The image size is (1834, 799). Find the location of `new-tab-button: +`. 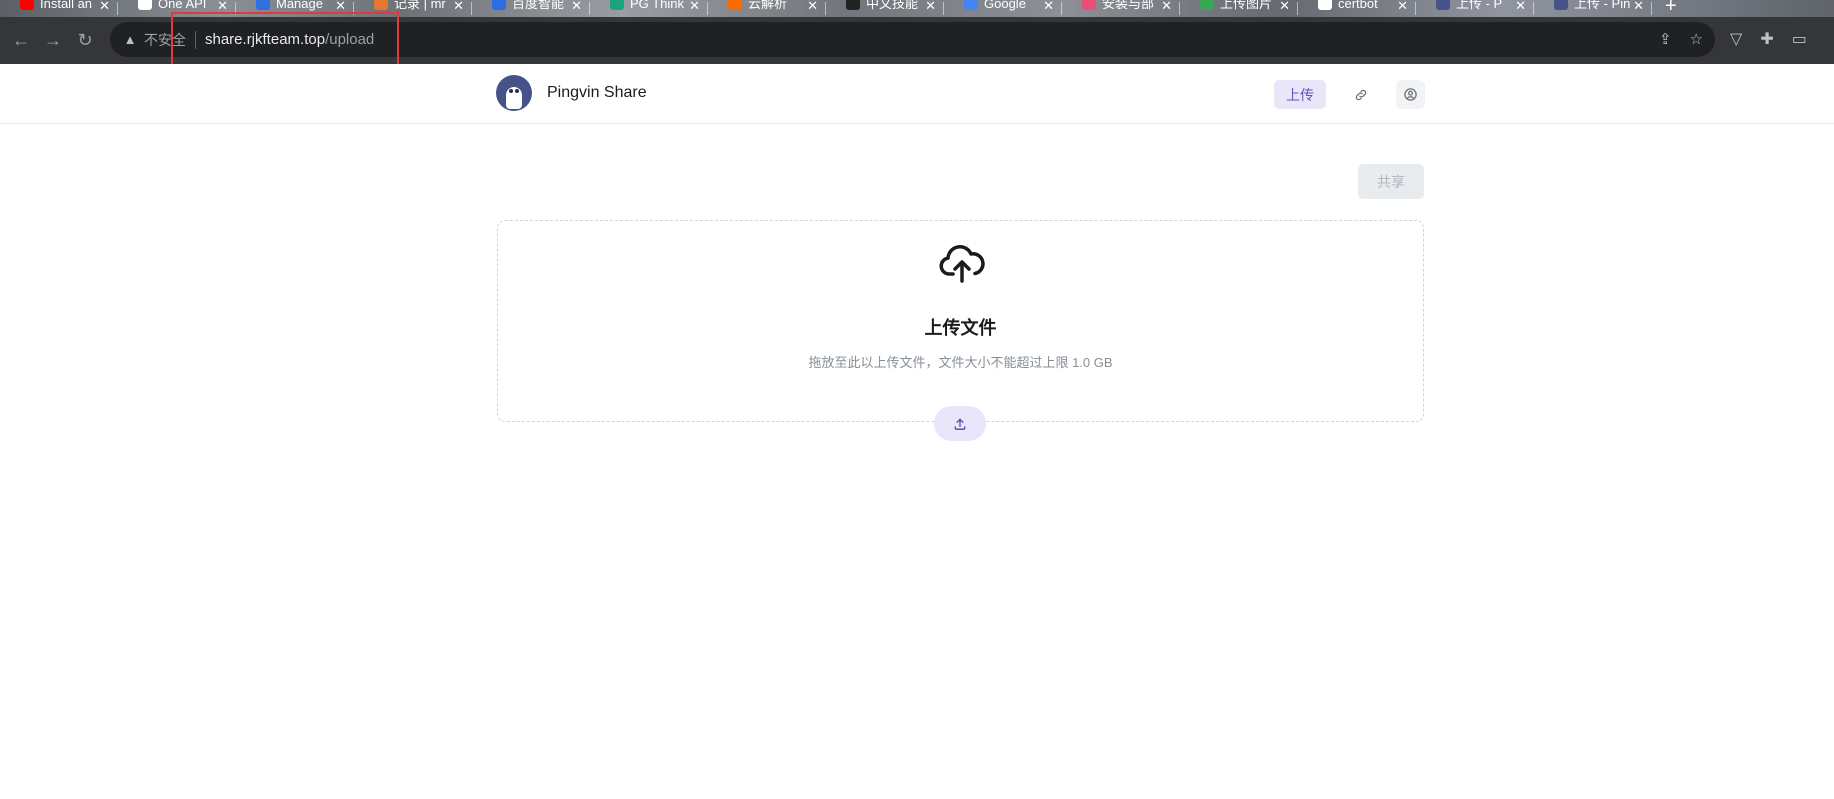

new-tab-button: + is located at coordinates (1671, 8).